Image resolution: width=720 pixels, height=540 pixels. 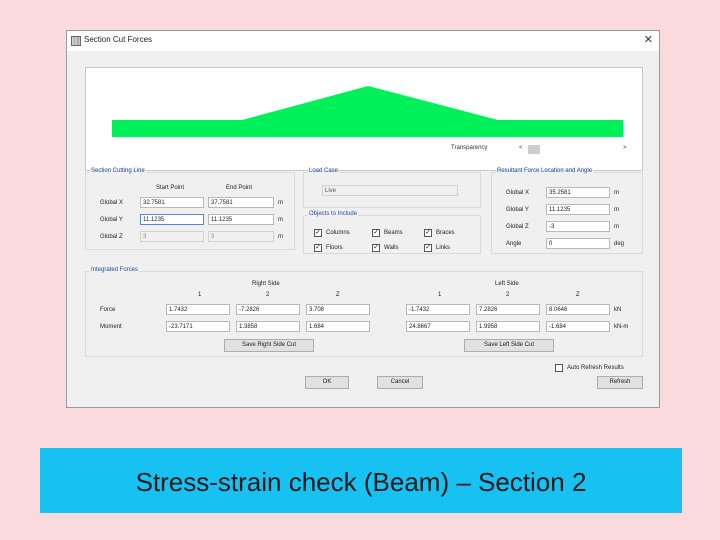 I want to click on braces-label: Braces, so click(x=445, y=233).